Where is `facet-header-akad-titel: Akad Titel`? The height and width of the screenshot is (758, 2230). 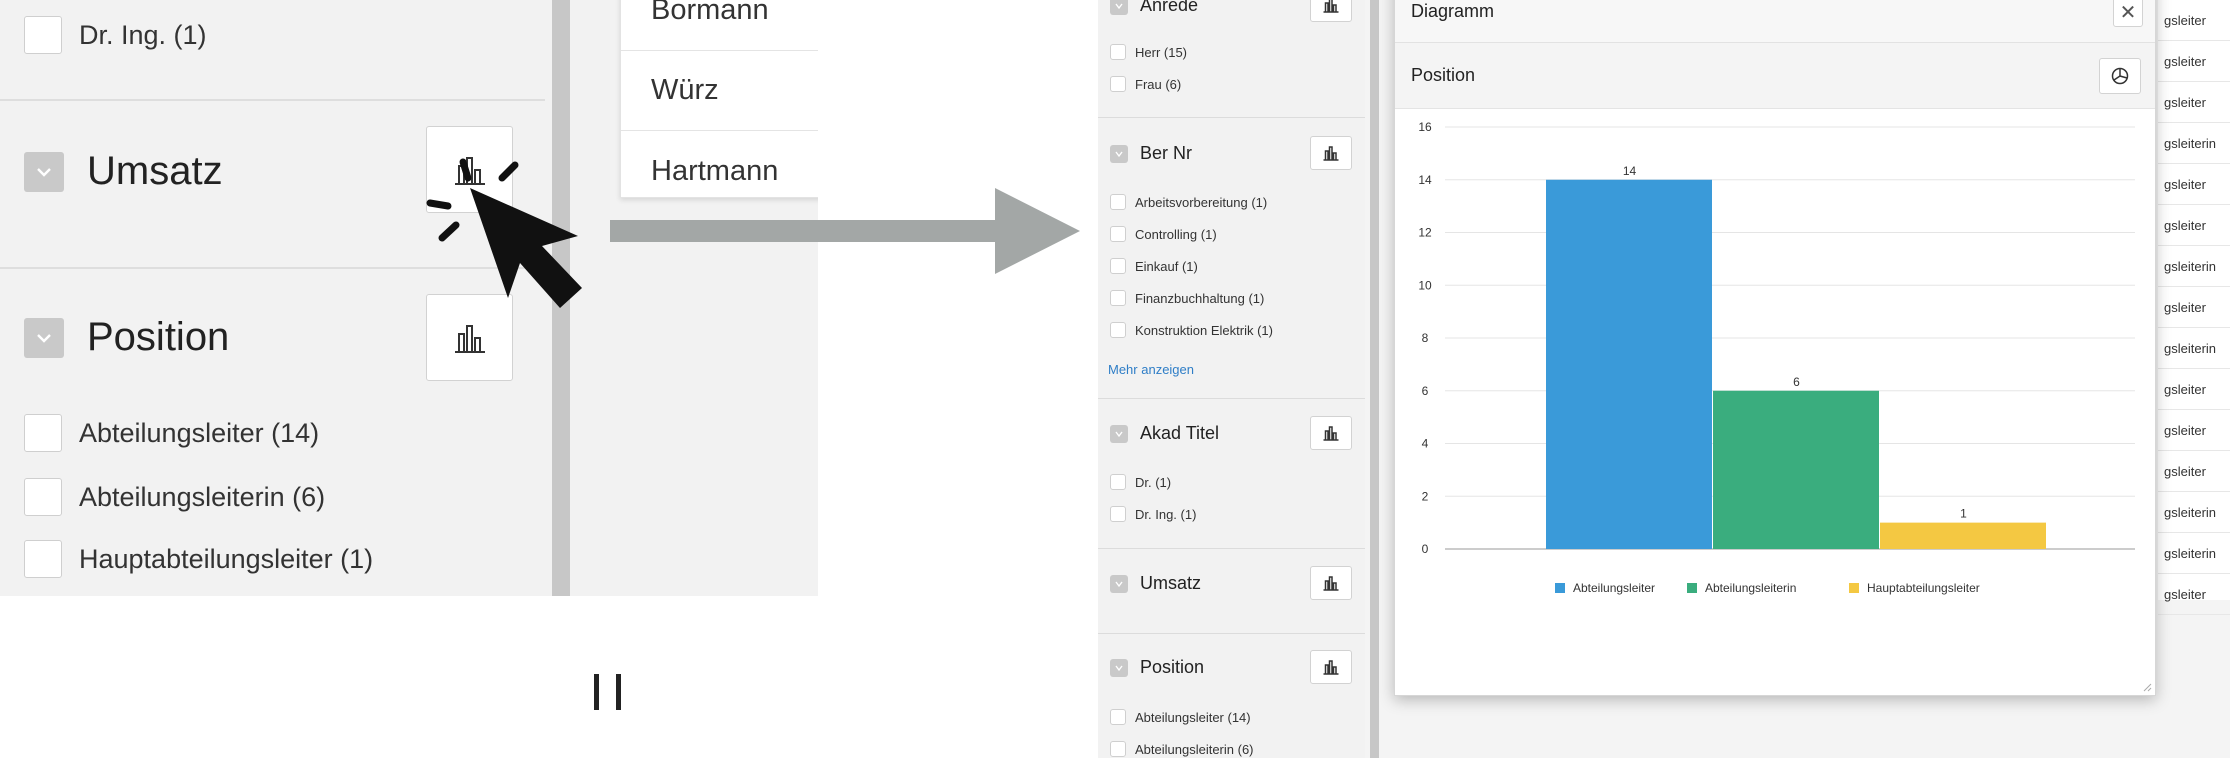
facet-header-akad-titel: Akad Titel is located at coordinates (1164, 433).